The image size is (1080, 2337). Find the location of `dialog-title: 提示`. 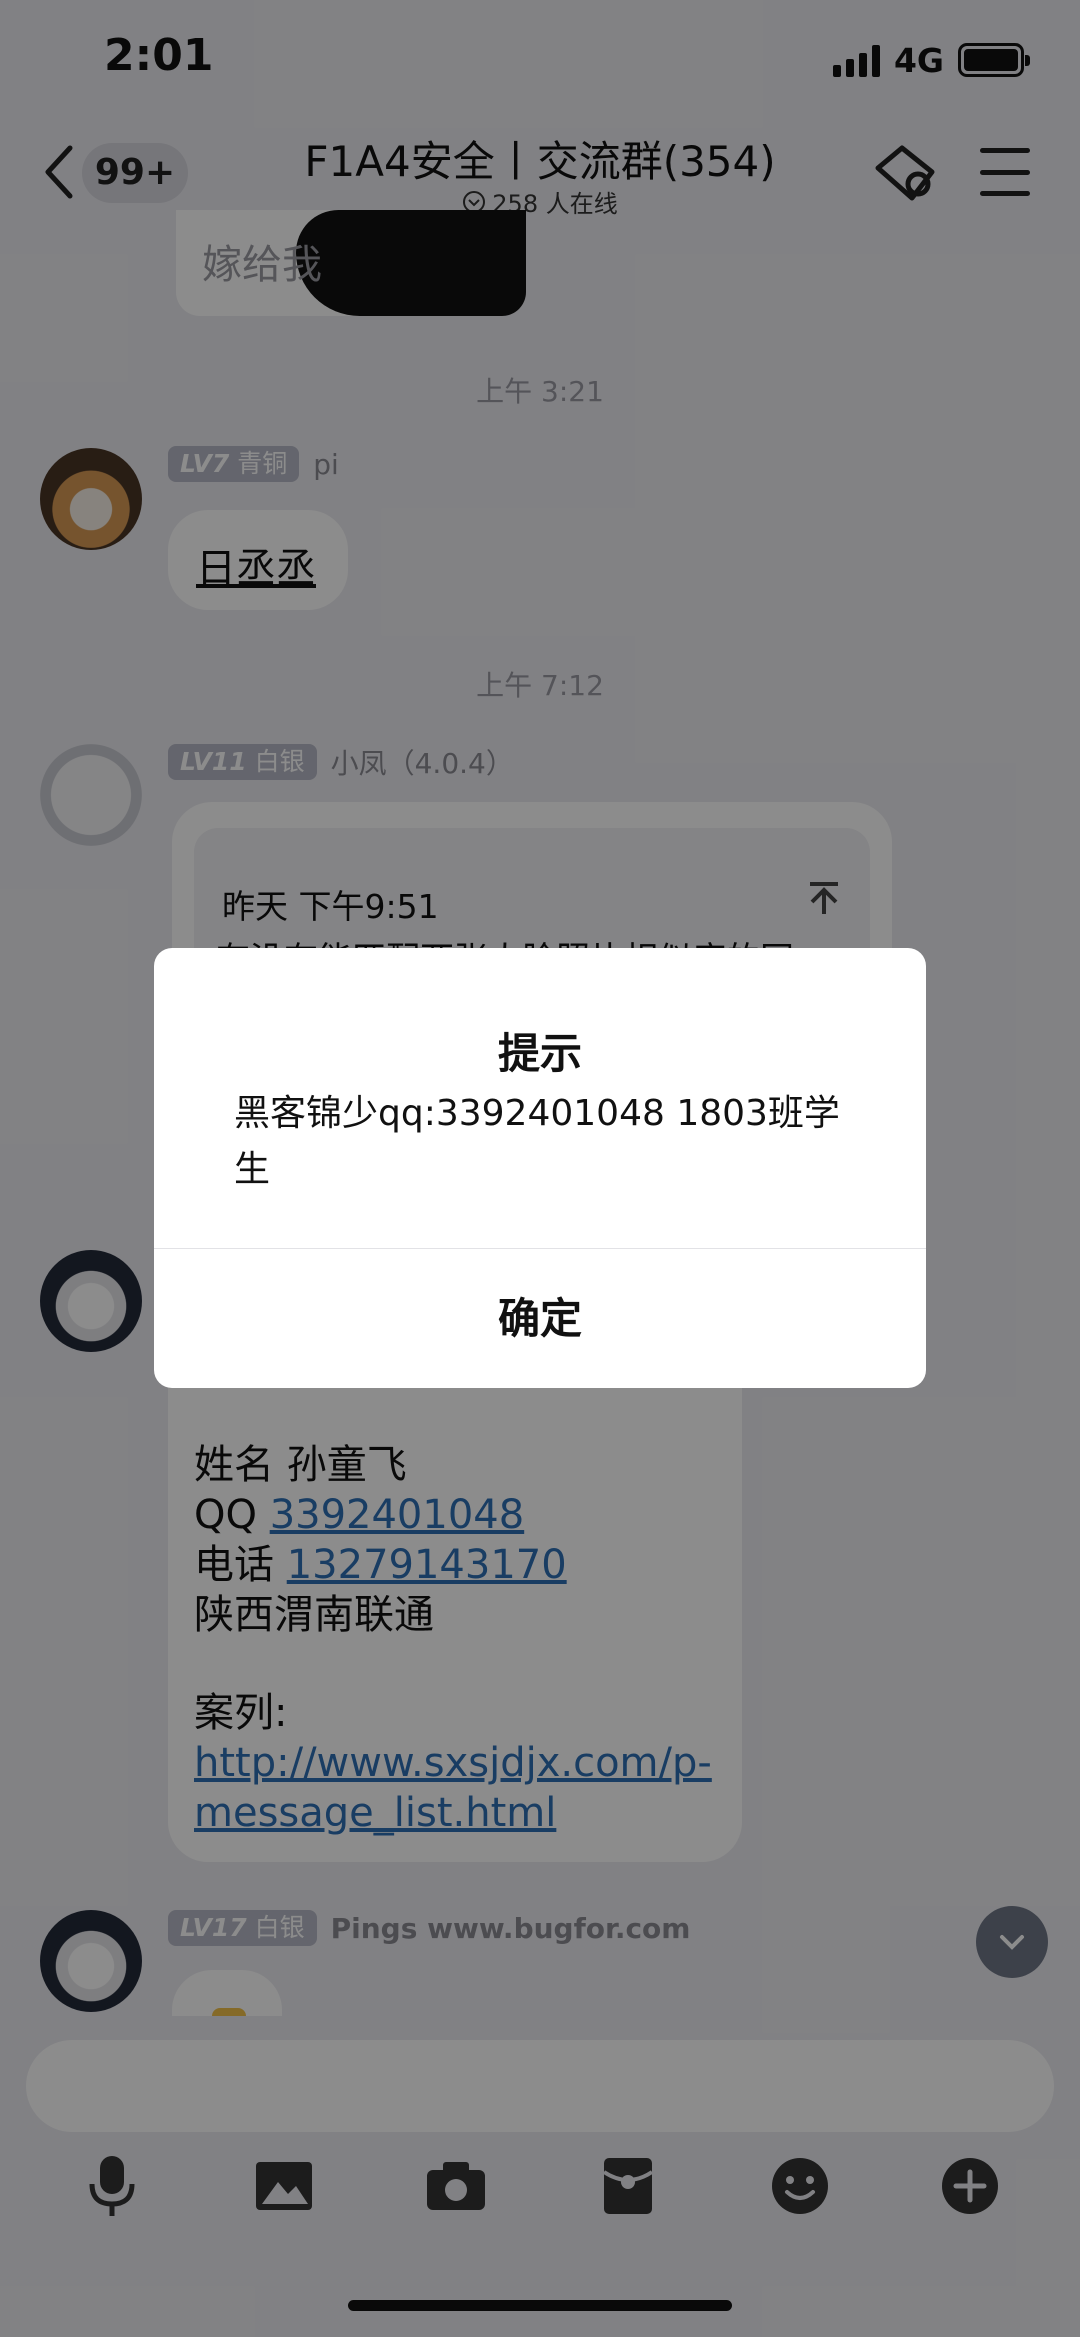

dialog-title: 提示 is located at coordinates (539, 1053).